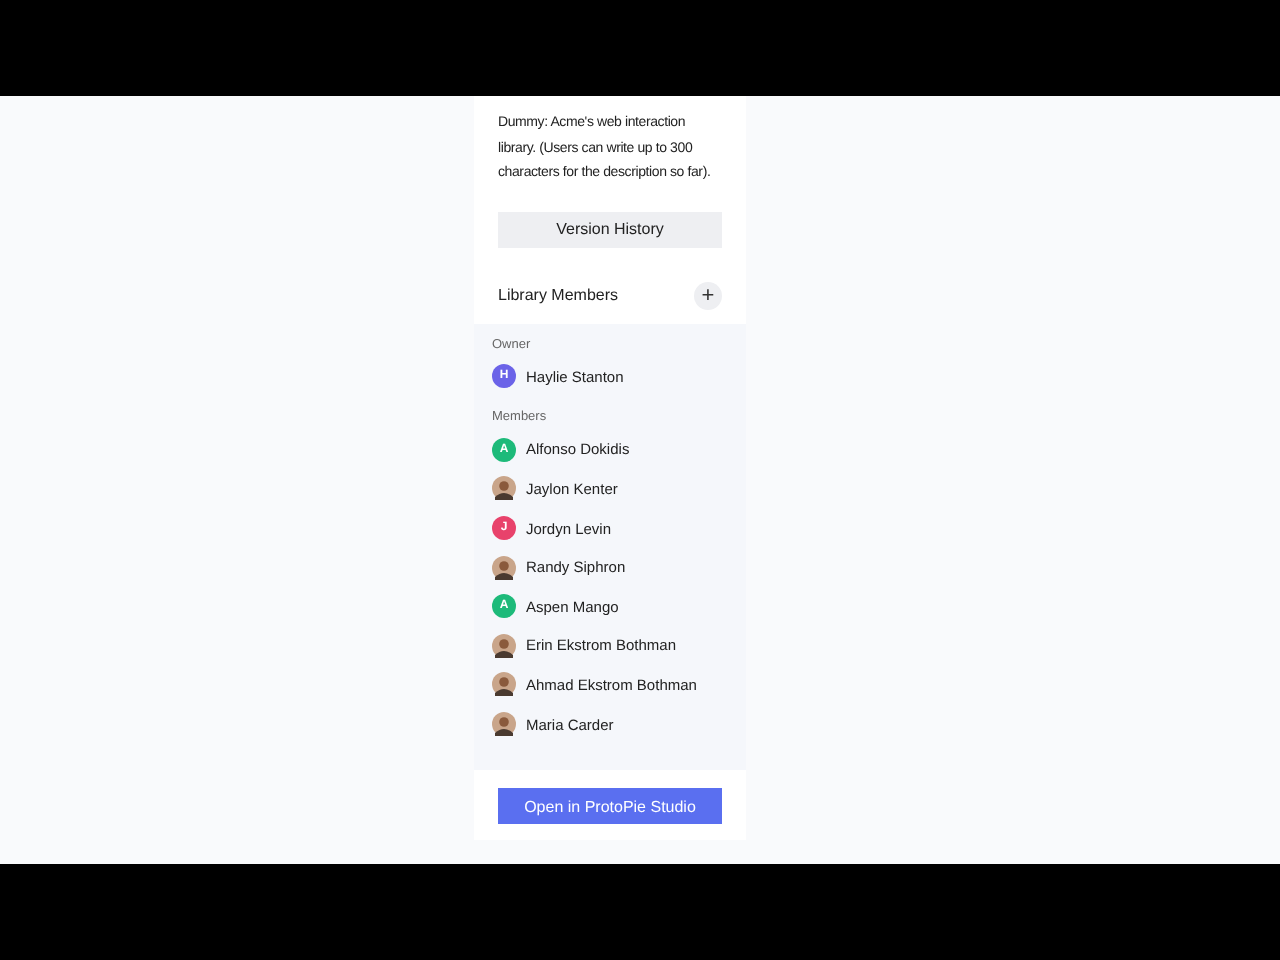 The image size is (1280, 960). What do you see at coordinates (708, 295) in the screenshot?
I see `add-member-button: +` at bounding box center [708, 295].